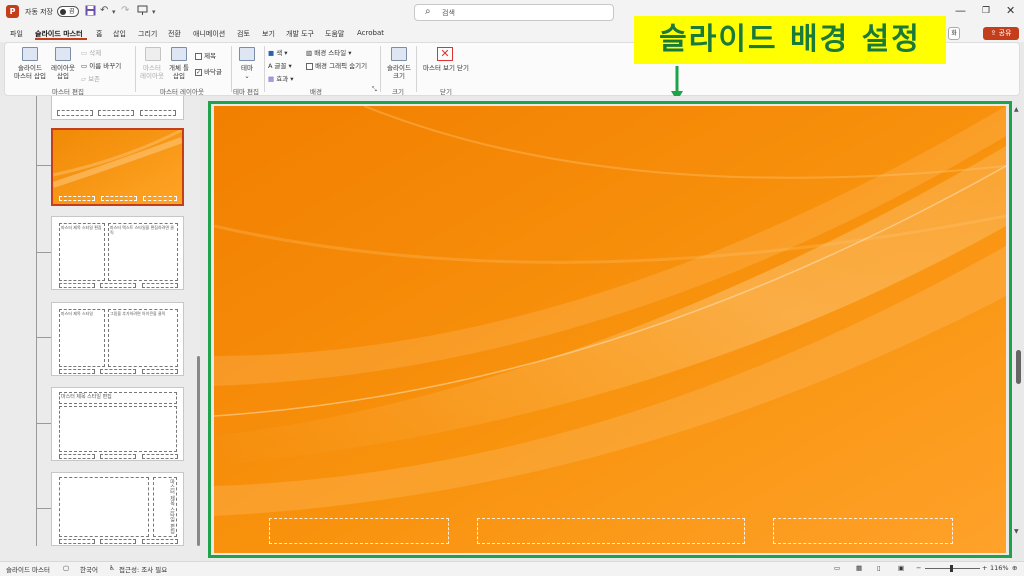 The height and width of the screenshot is (576, 1024). I want to click on zoom-out-icon: −, so click(918, 568).